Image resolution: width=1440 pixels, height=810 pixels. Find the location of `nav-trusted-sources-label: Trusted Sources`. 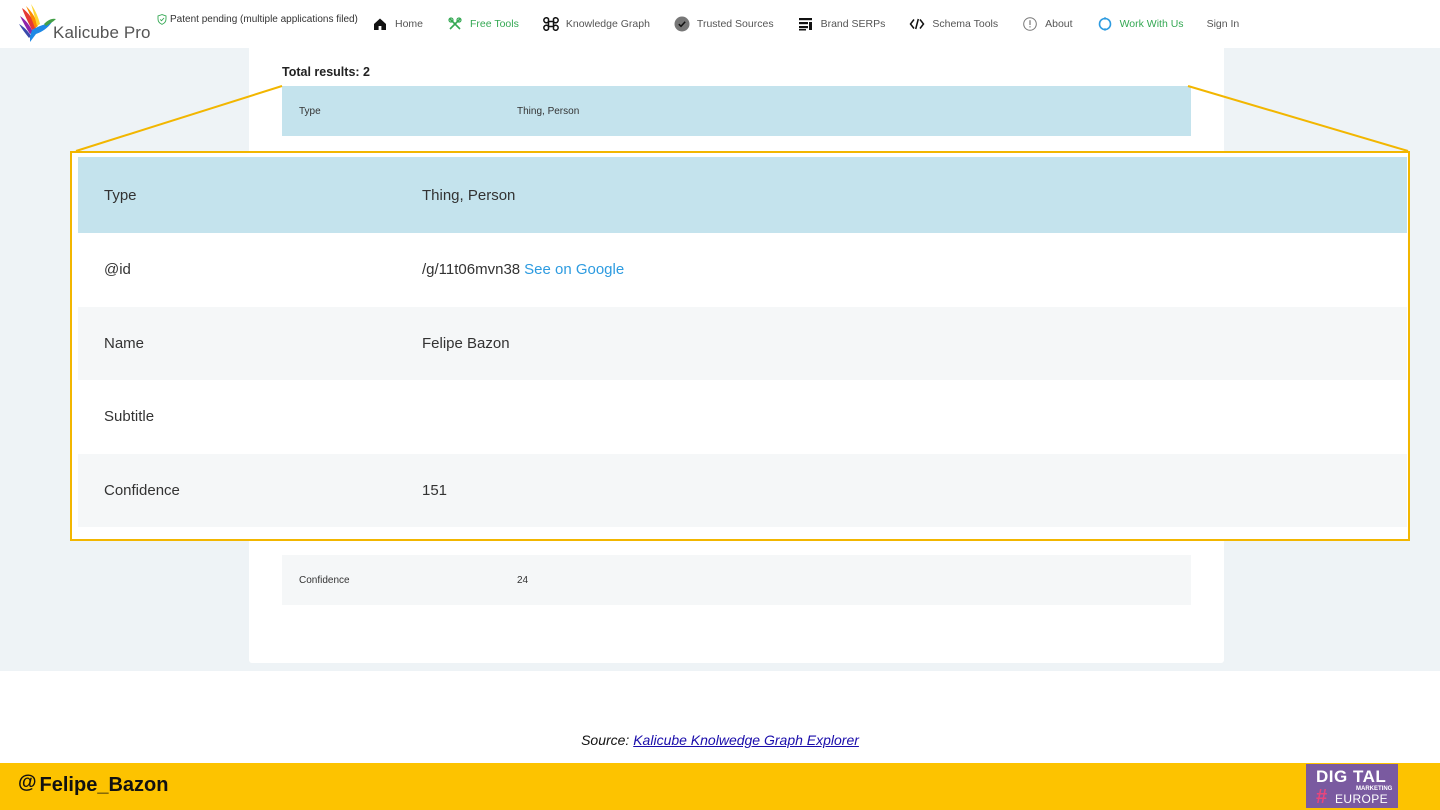

nav-trusted-sources-label: Trusted Sources is located at coordinates (735, 23).